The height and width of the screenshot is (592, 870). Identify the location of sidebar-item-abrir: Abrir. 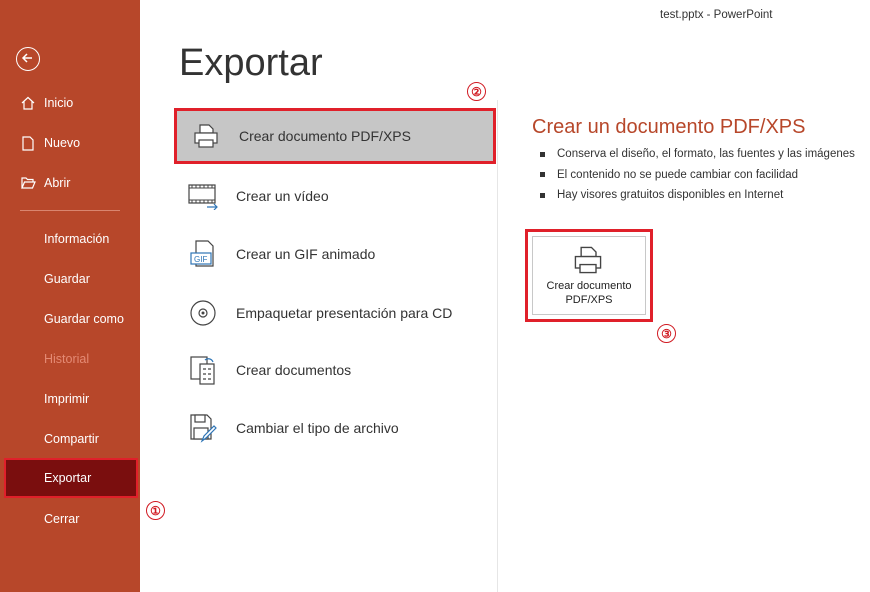
(70, 183).